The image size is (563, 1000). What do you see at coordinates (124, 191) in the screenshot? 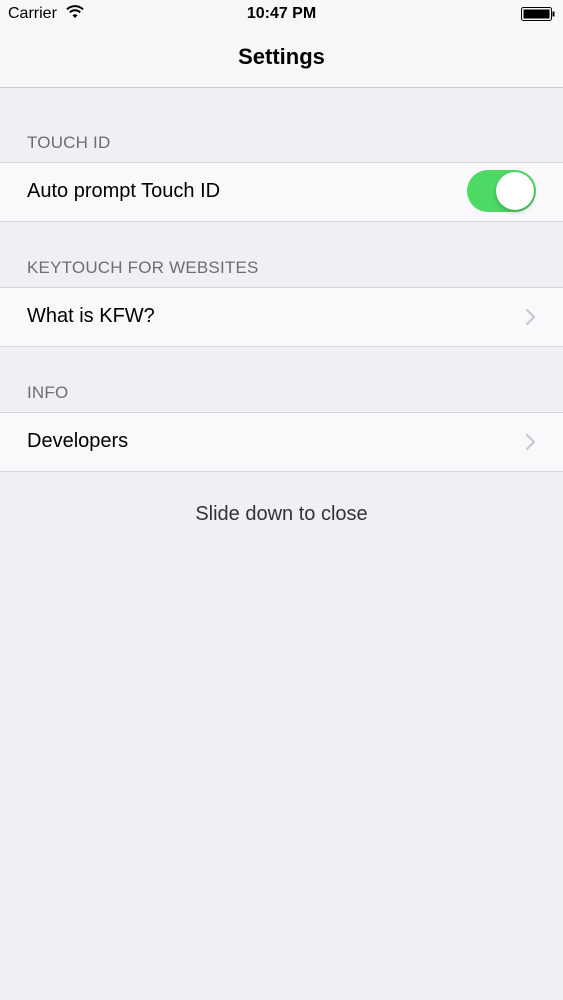
I see `auto-prompt-touch-id-label: Auto prompt Touch ID` at bounding box center [124, 191].